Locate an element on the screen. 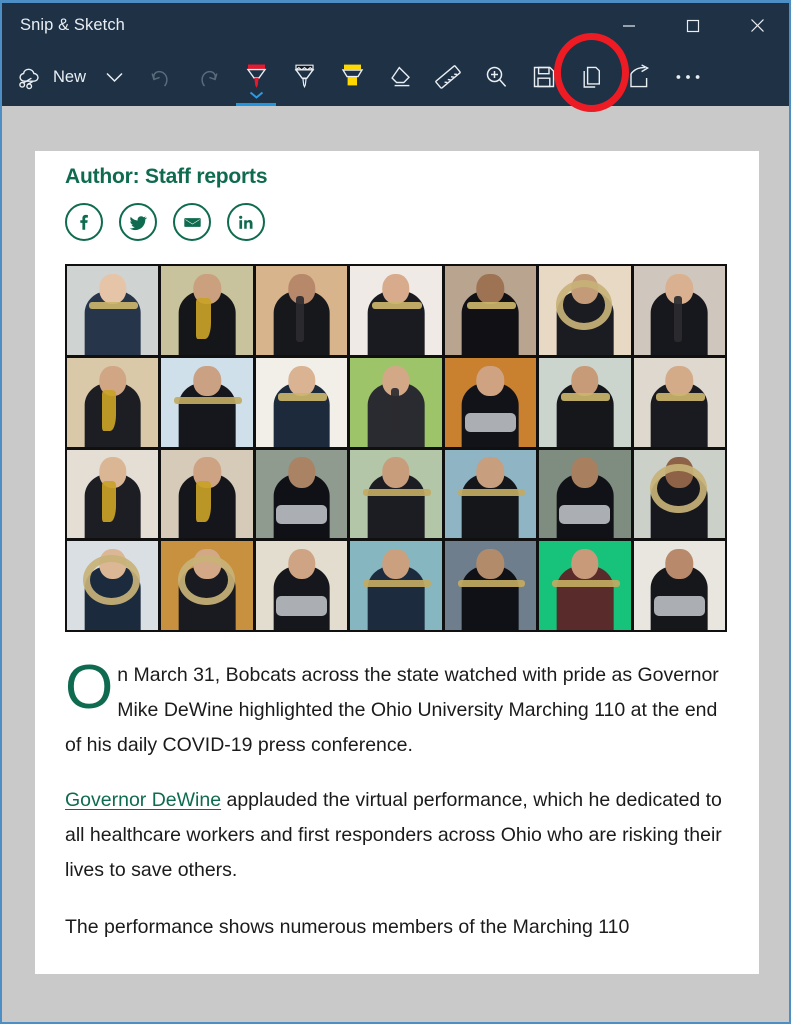  share-facebook-button is located at coordinates (84, 222).